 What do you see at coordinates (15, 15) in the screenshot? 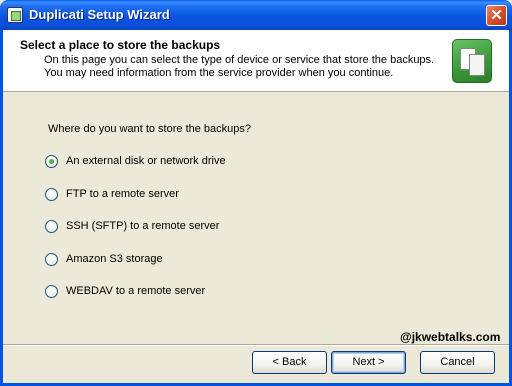
I see `app-icon` at bounding box center [15, 15].